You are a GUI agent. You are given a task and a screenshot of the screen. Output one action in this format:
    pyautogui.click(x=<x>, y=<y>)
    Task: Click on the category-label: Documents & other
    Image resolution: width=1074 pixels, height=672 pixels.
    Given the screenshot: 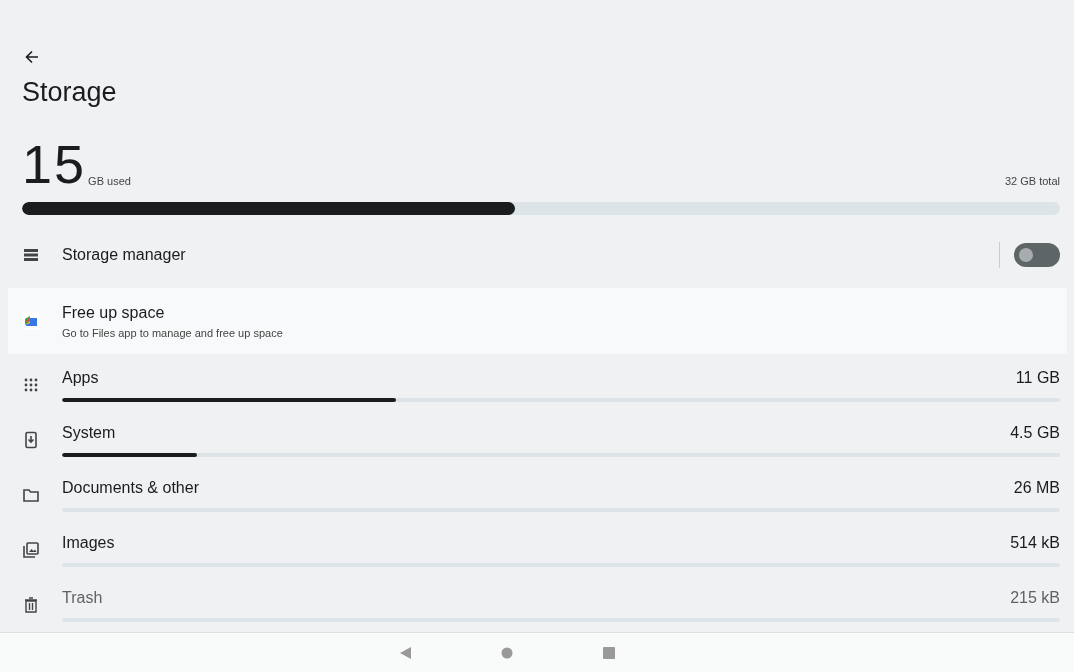 What is the action you would take?
    pyautogui.click(x=130, y=488)
    